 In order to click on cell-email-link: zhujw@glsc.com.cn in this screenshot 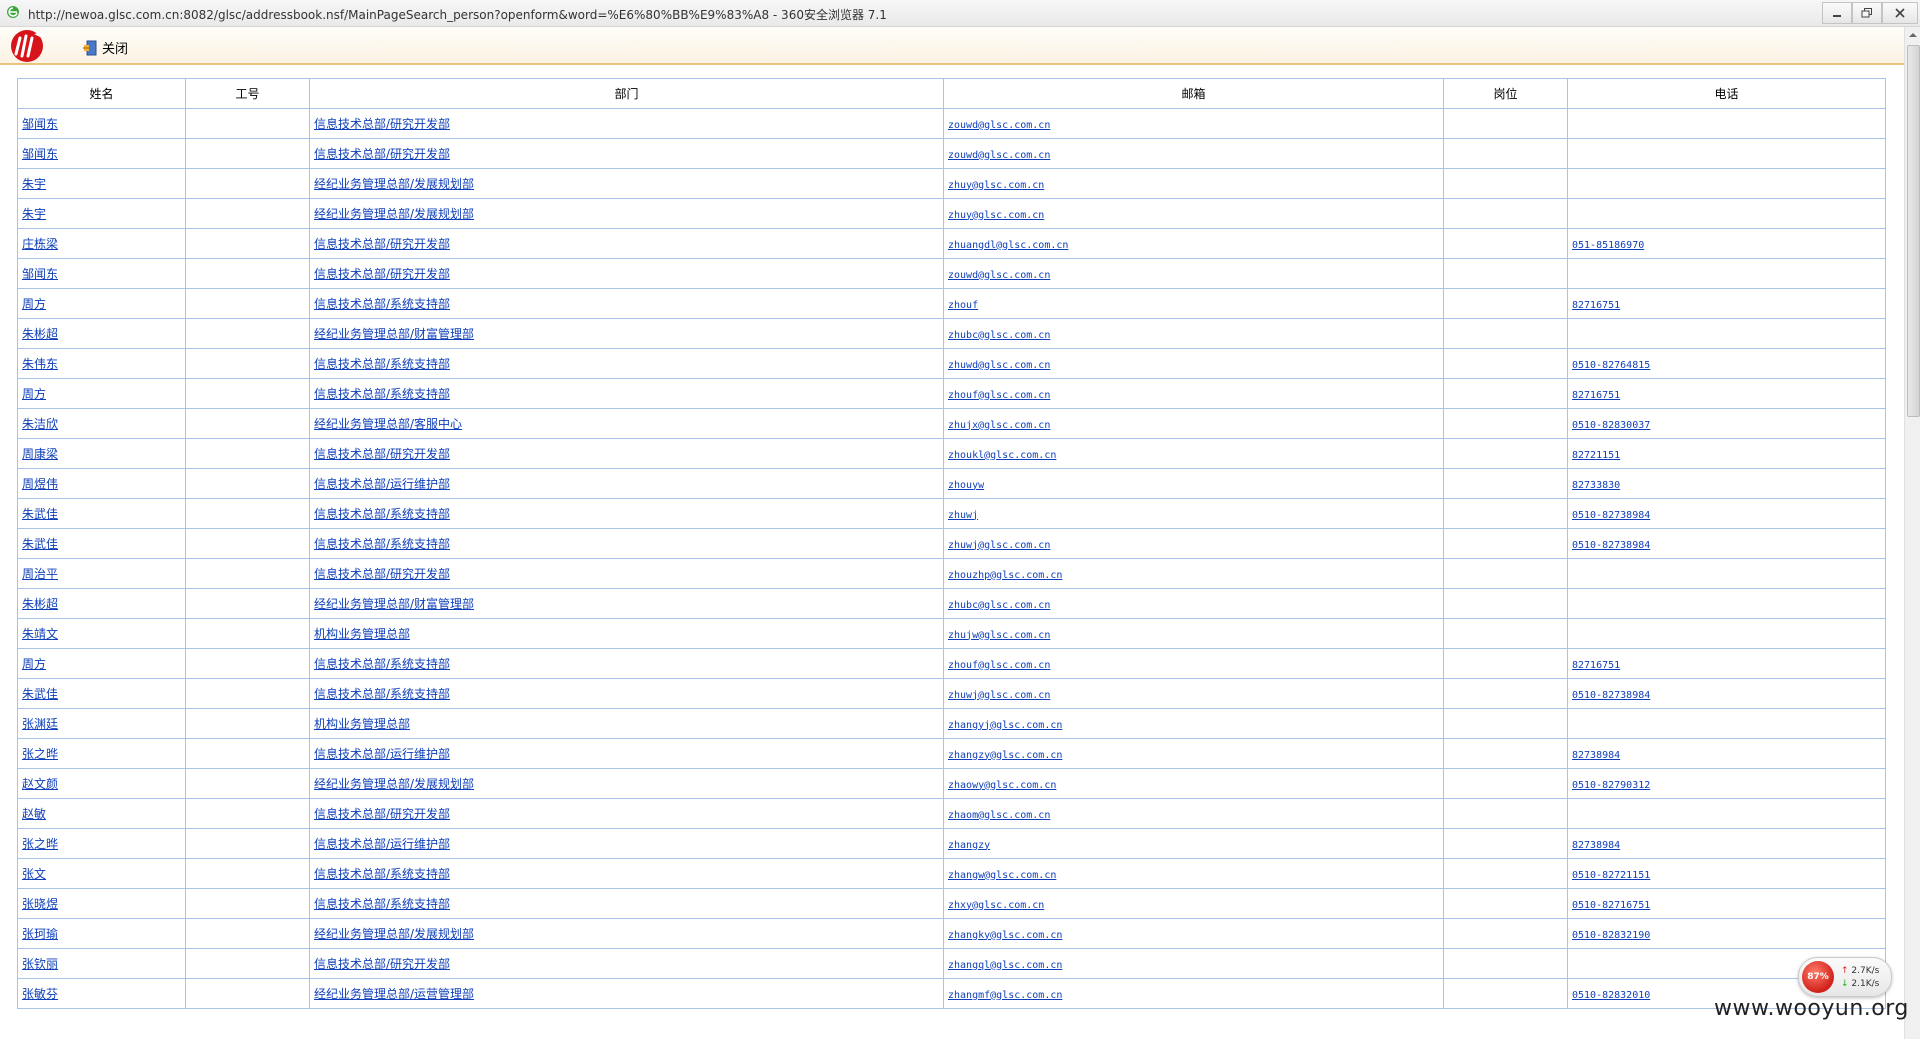, I will do `click(999, 635)`.